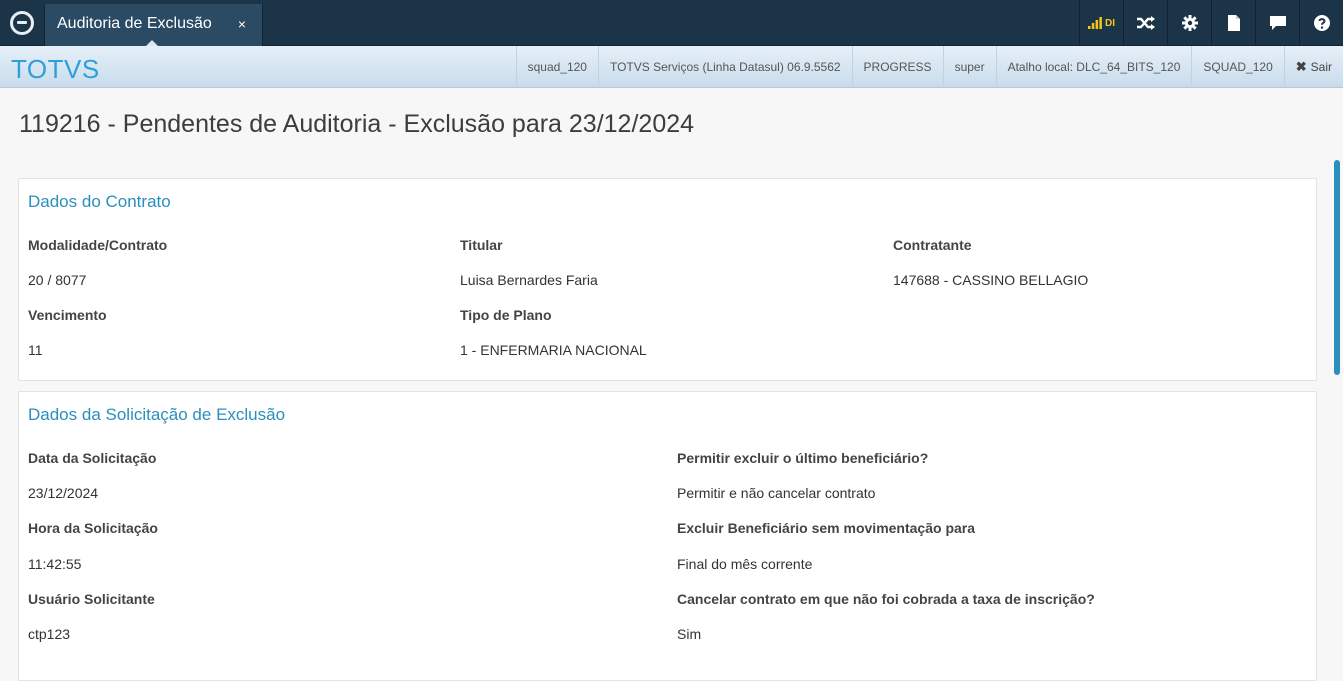  I want to click on vencimento-label: Vencimento, so click(67, 315).